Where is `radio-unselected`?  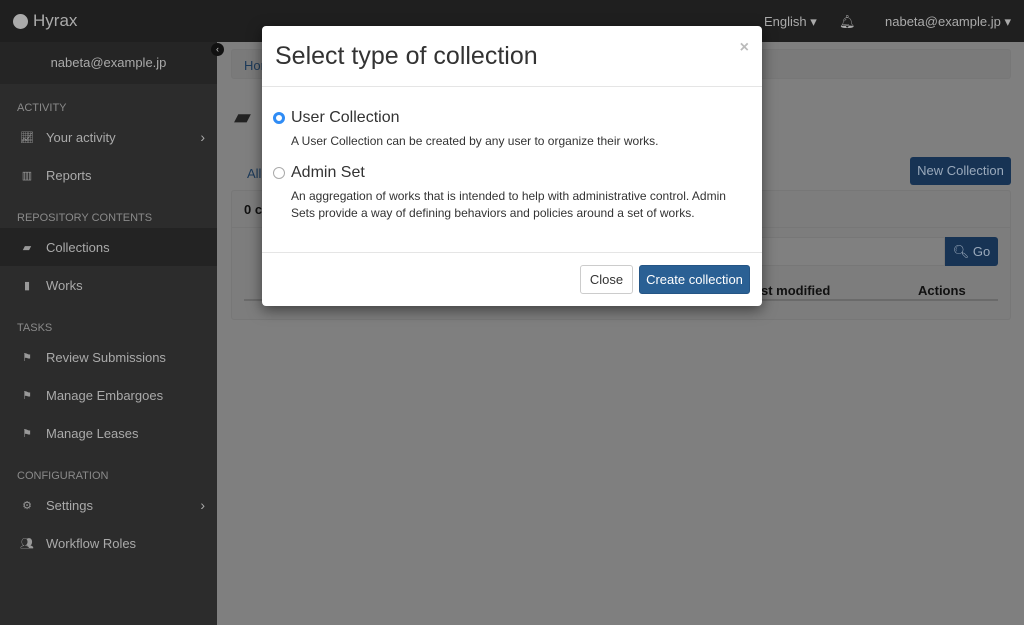
radio-unselected is located at coordinates (279, 173).